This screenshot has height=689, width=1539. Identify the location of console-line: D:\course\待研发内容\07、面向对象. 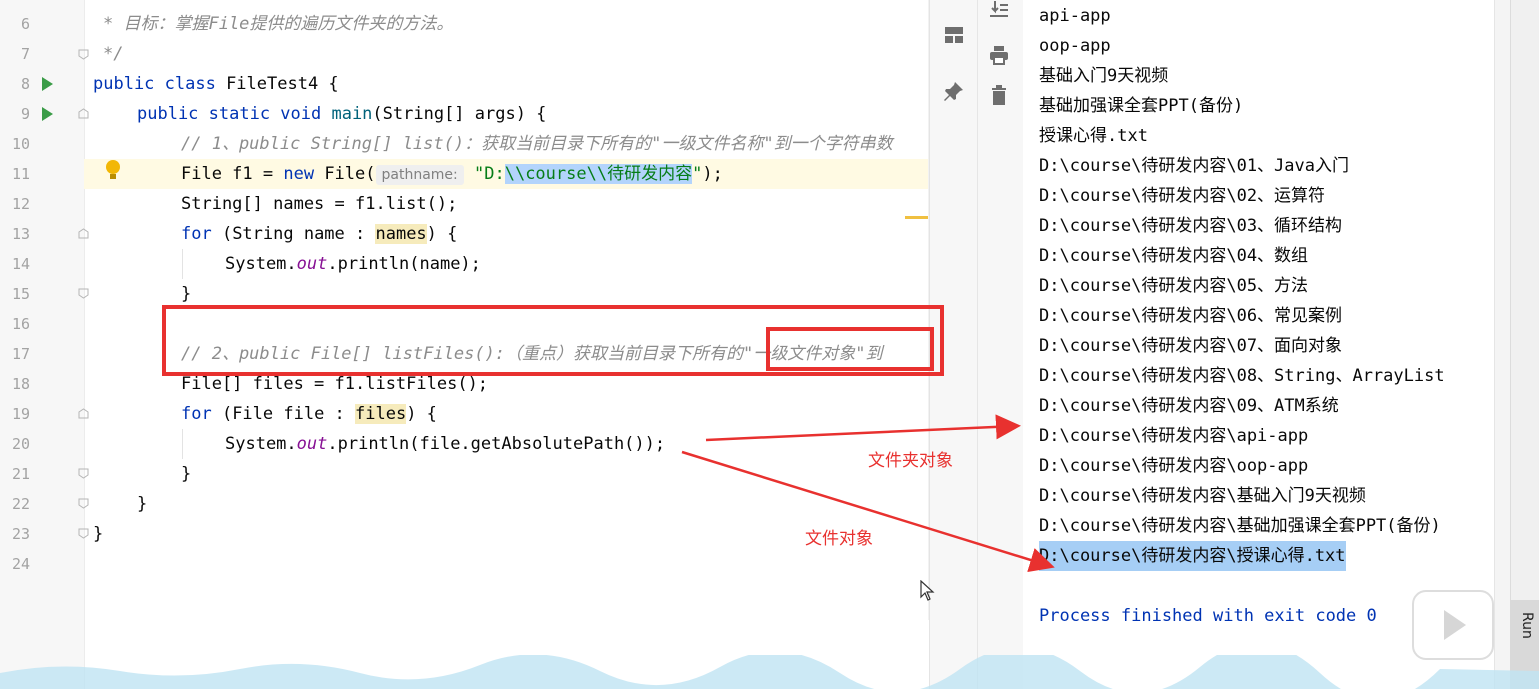
(1190, 346).